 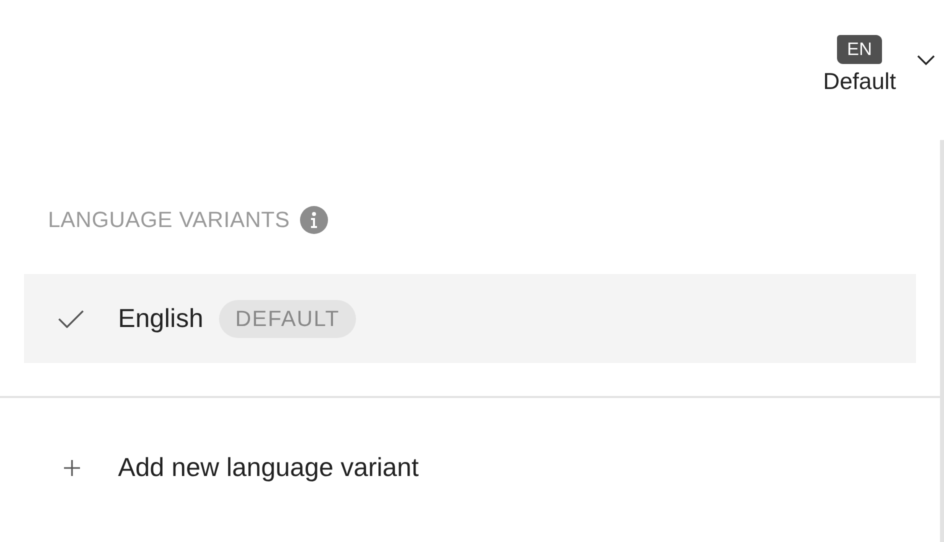 I want to click on language-name: English, so click(x=161, y=318).